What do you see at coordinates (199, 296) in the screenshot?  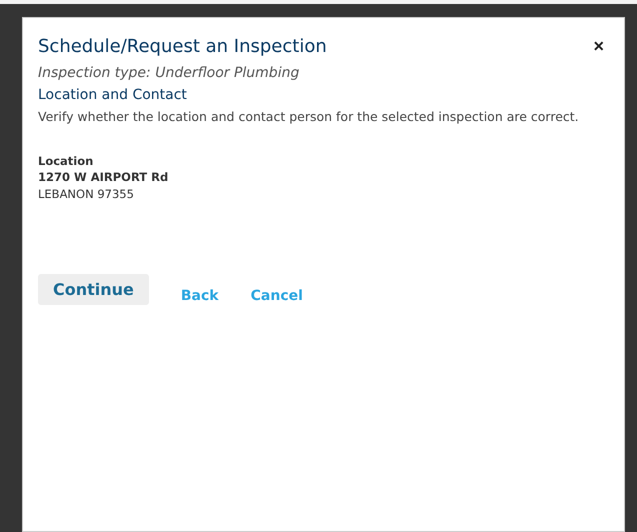 I see `action-link: Back` at bounding box center [199, 296].